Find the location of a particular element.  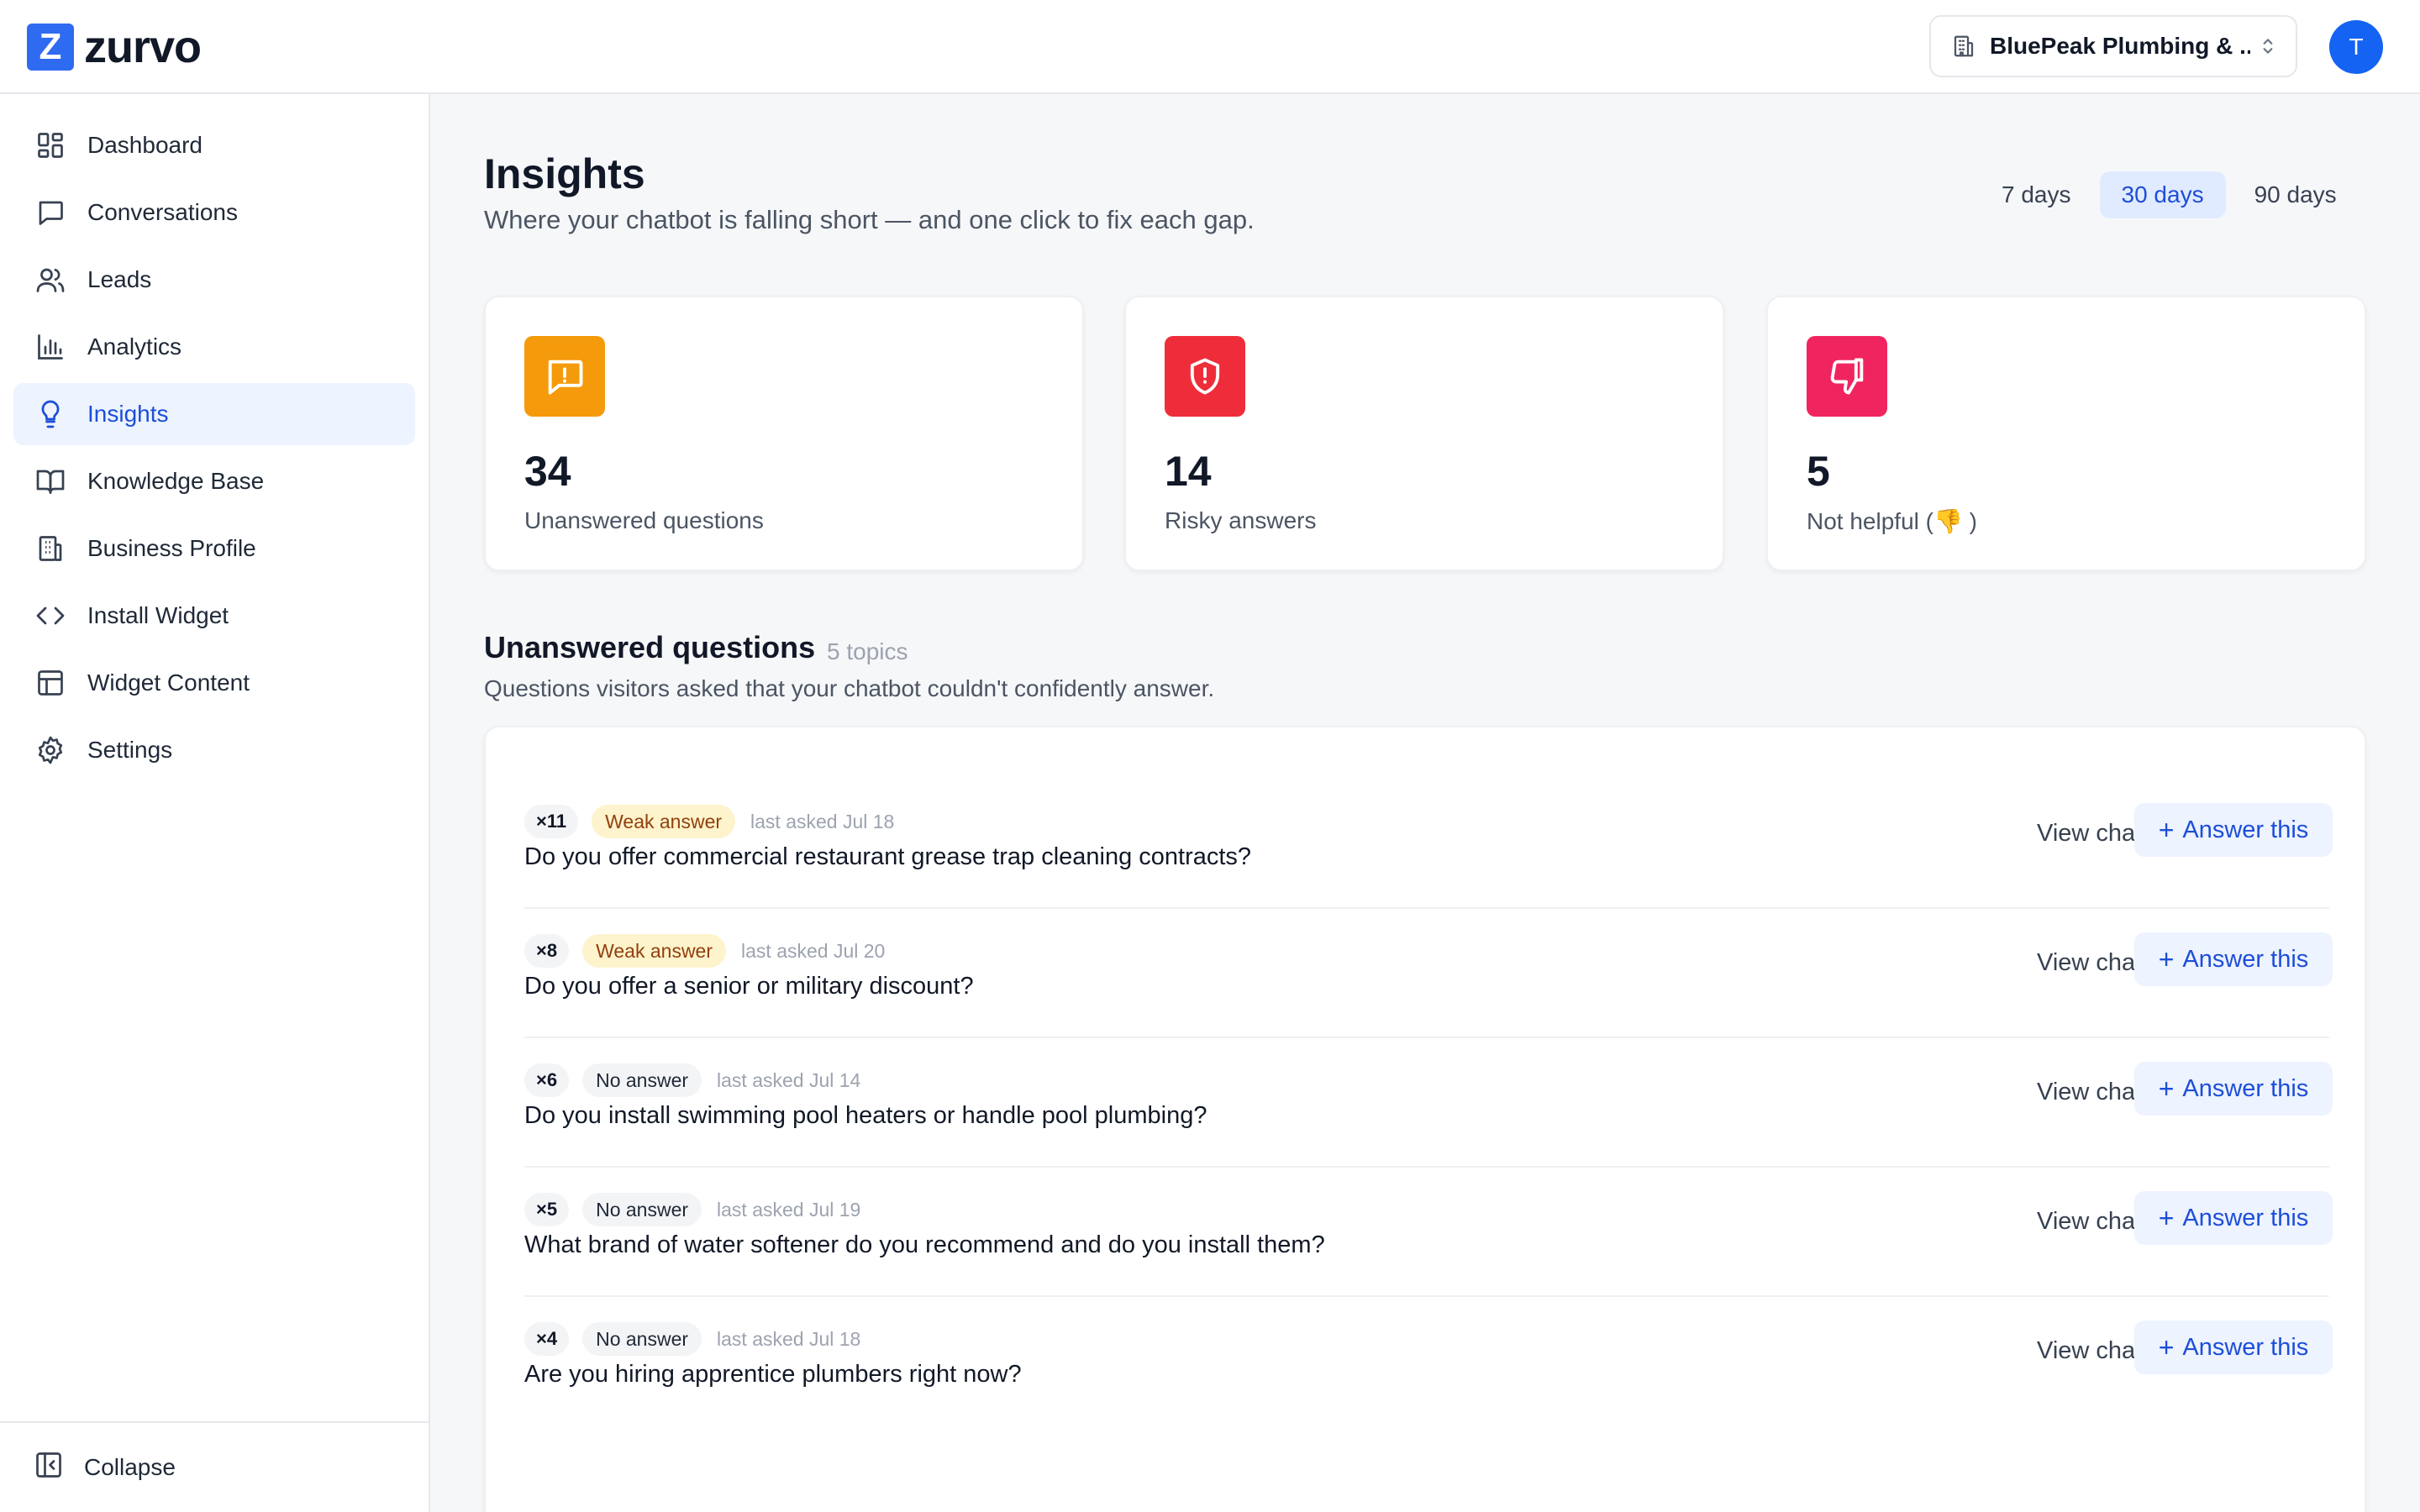

book-icon is located at coordinates (51, 481).